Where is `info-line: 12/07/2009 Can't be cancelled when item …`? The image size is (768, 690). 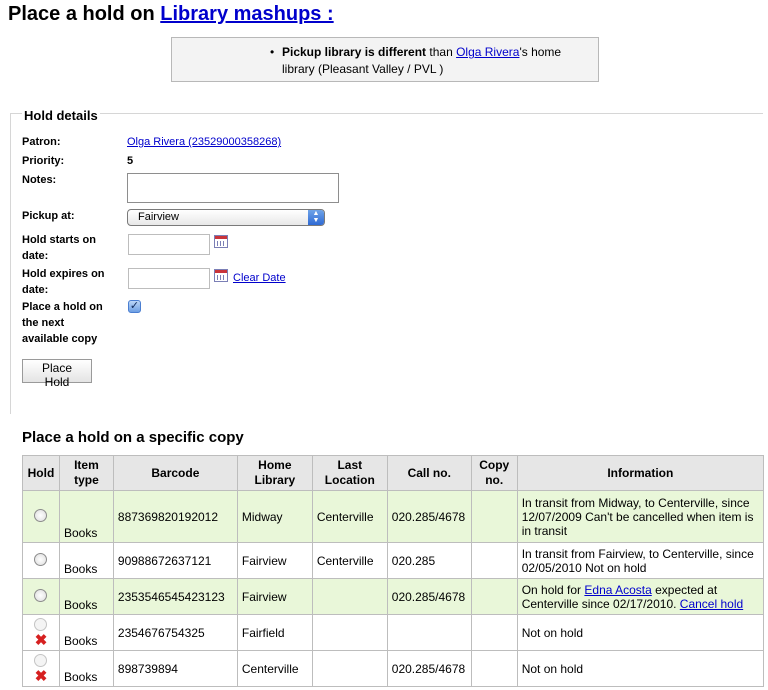
info-line: 12/07/2009 Can't be cancelled when item … is located at coordinates (637, 516).